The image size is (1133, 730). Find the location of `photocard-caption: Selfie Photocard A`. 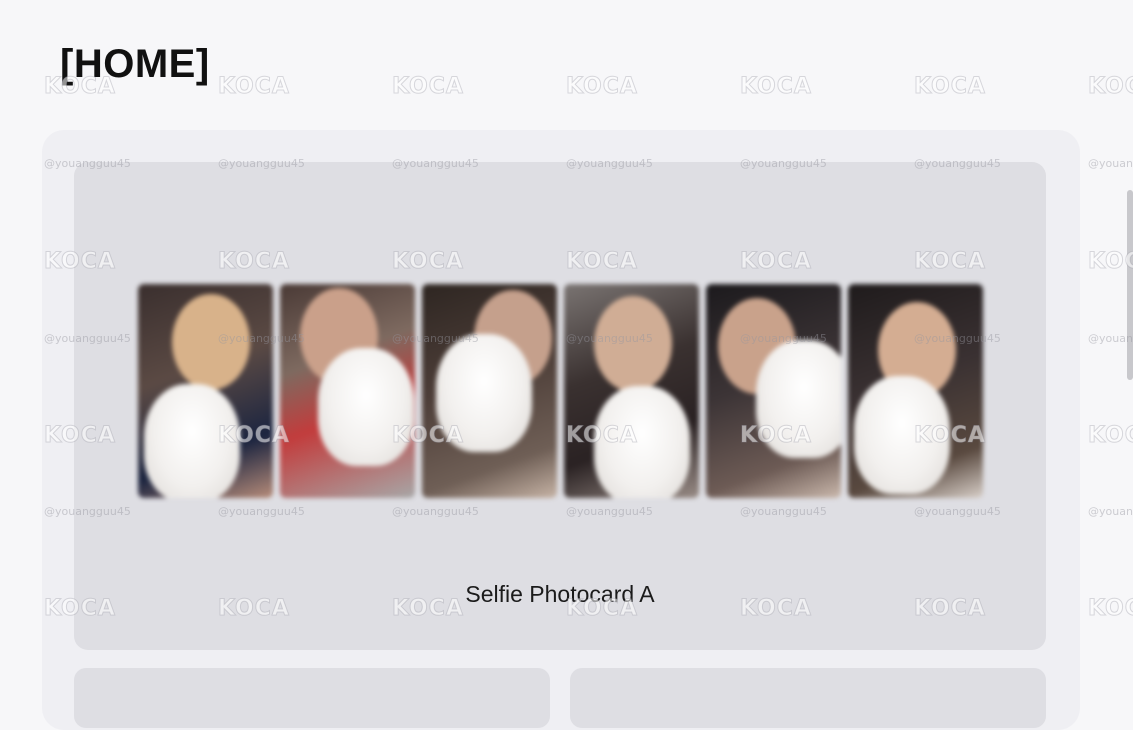

photocard-caption: Selfie Photocard A is located at coordinates (560, 594).